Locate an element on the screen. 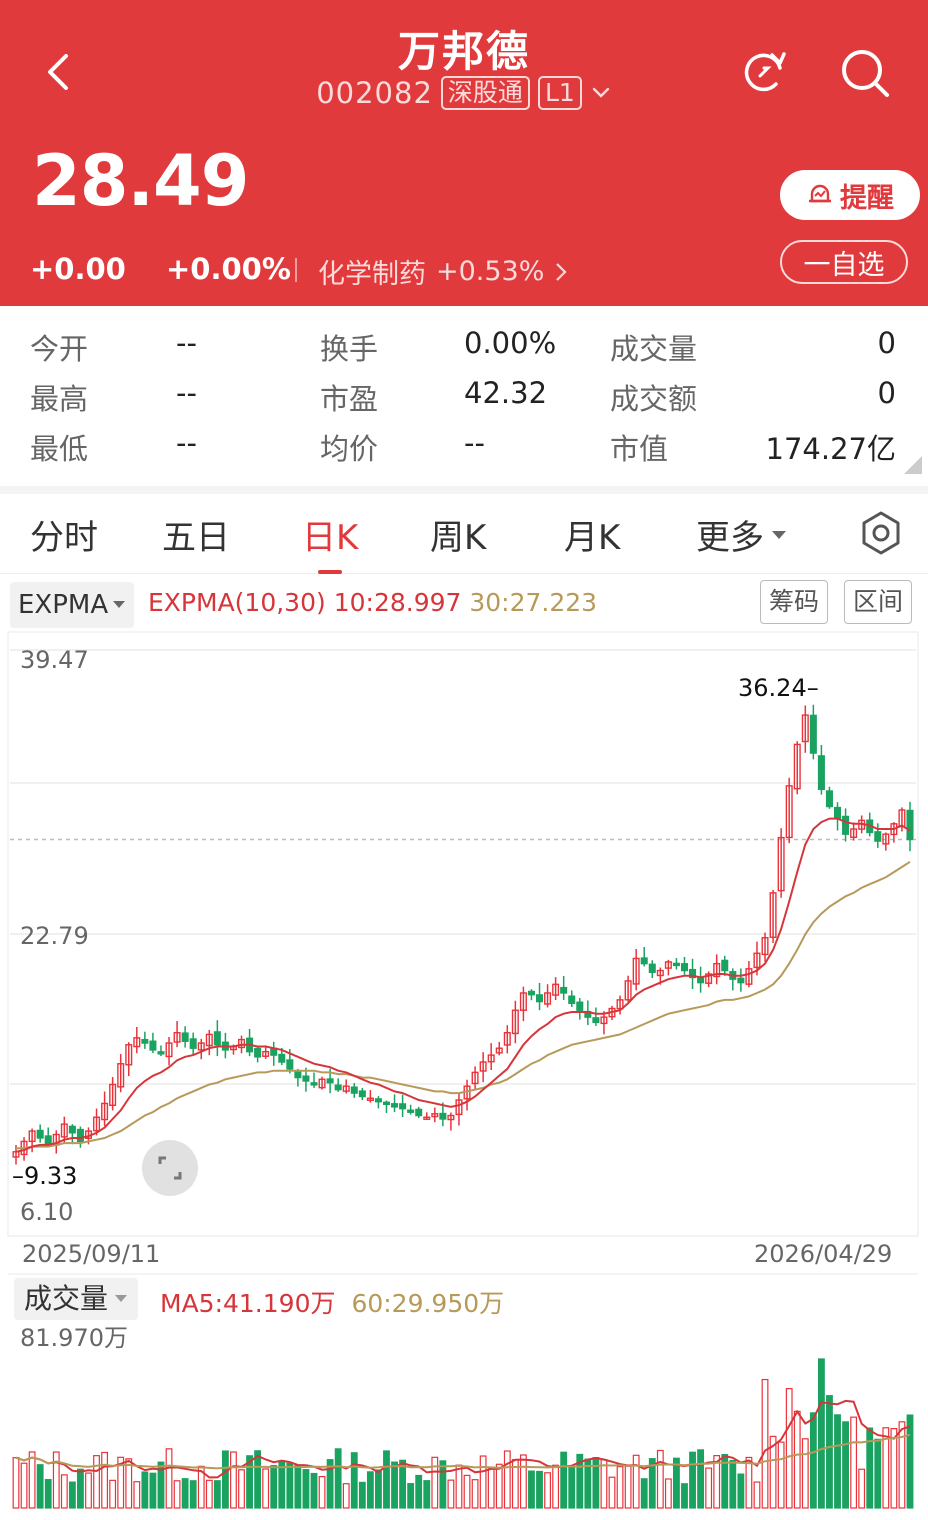 Image resolution: width=928 pixels, height=1520 pixels. caret-down-icon is located at coordinates (121, 1298).